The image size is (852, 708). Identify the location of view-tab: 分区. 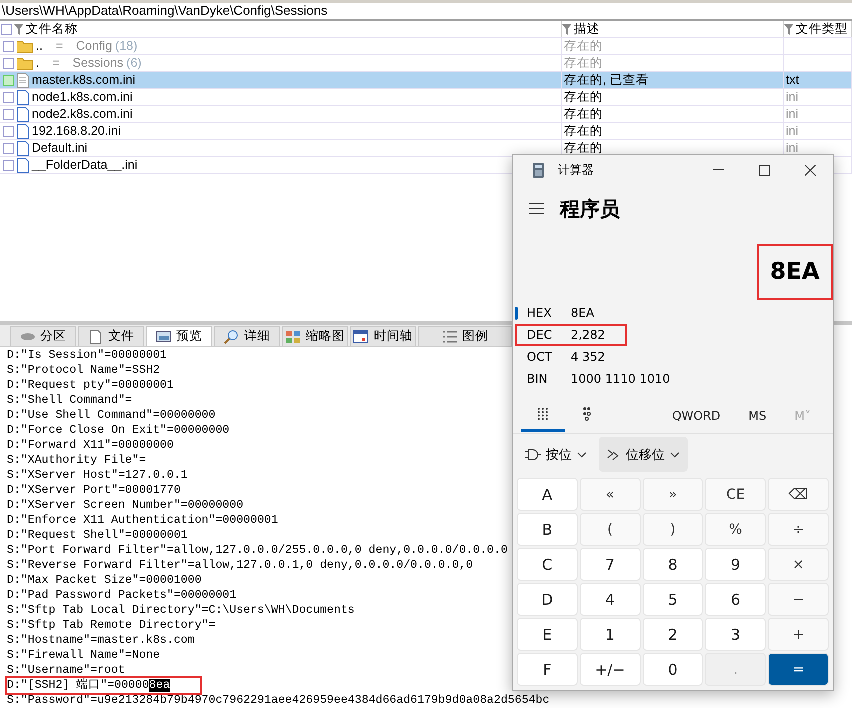
(43, 336).